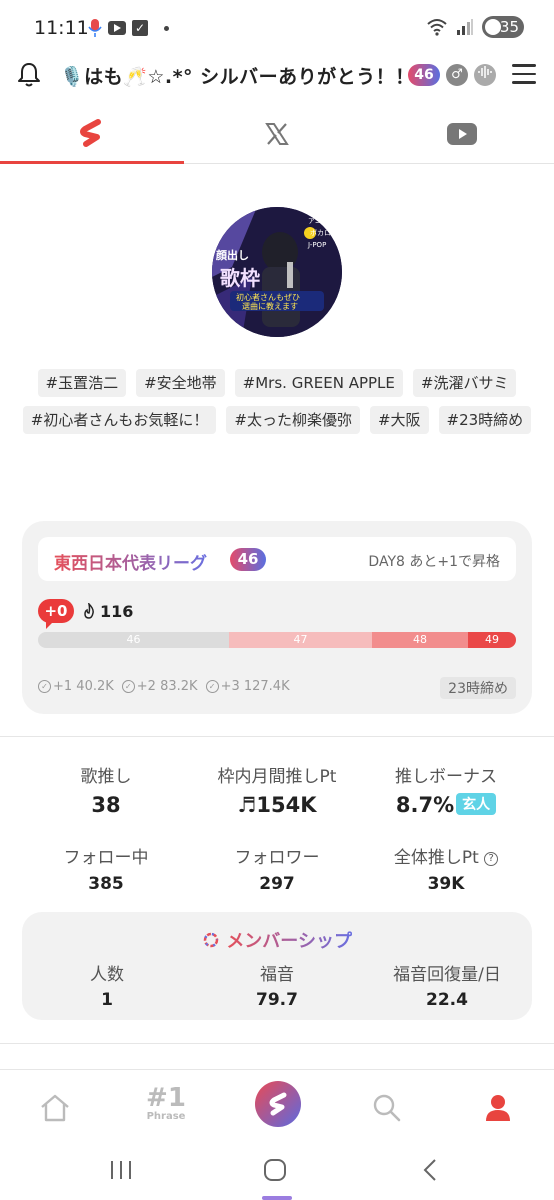 The image size is (554, 1200). What do you see at coordinates (117, 28) in the screenshot?
I see `youtube-notification-icon` at bounding box center [117, 28].